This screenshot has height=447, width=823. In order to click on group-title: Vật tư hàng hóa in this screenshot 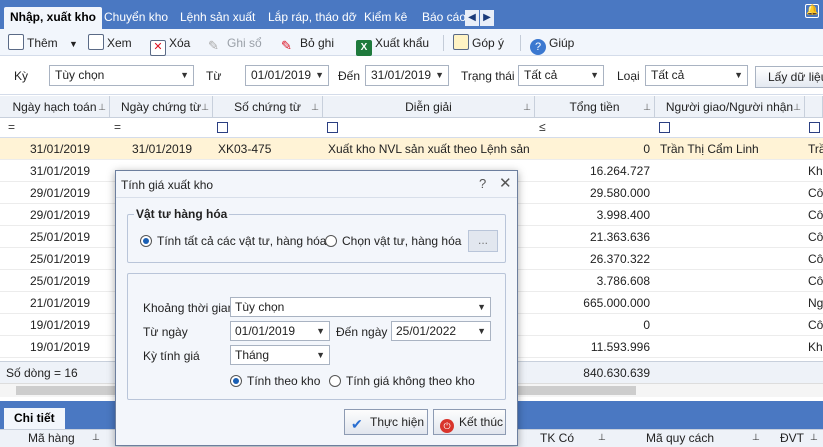, I will do `click(182, 214)`.